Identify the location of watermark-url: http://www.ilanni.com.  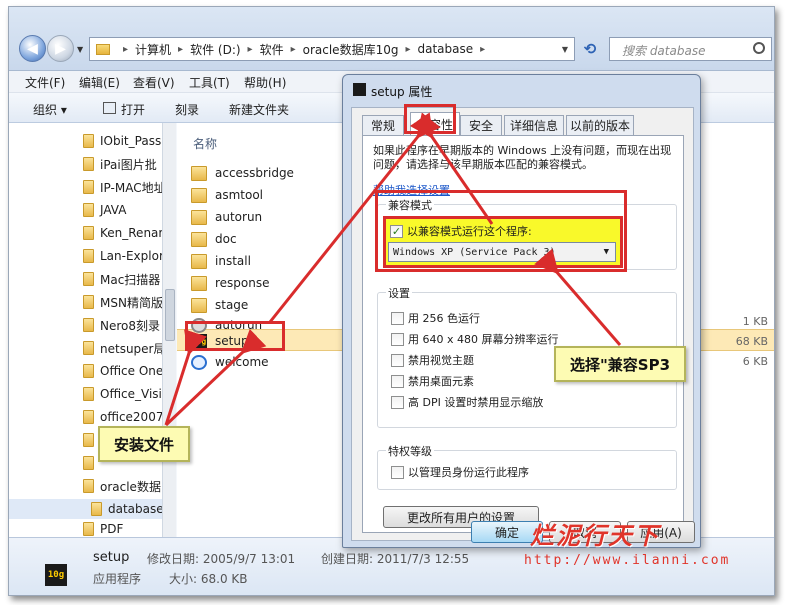
(627, 560).